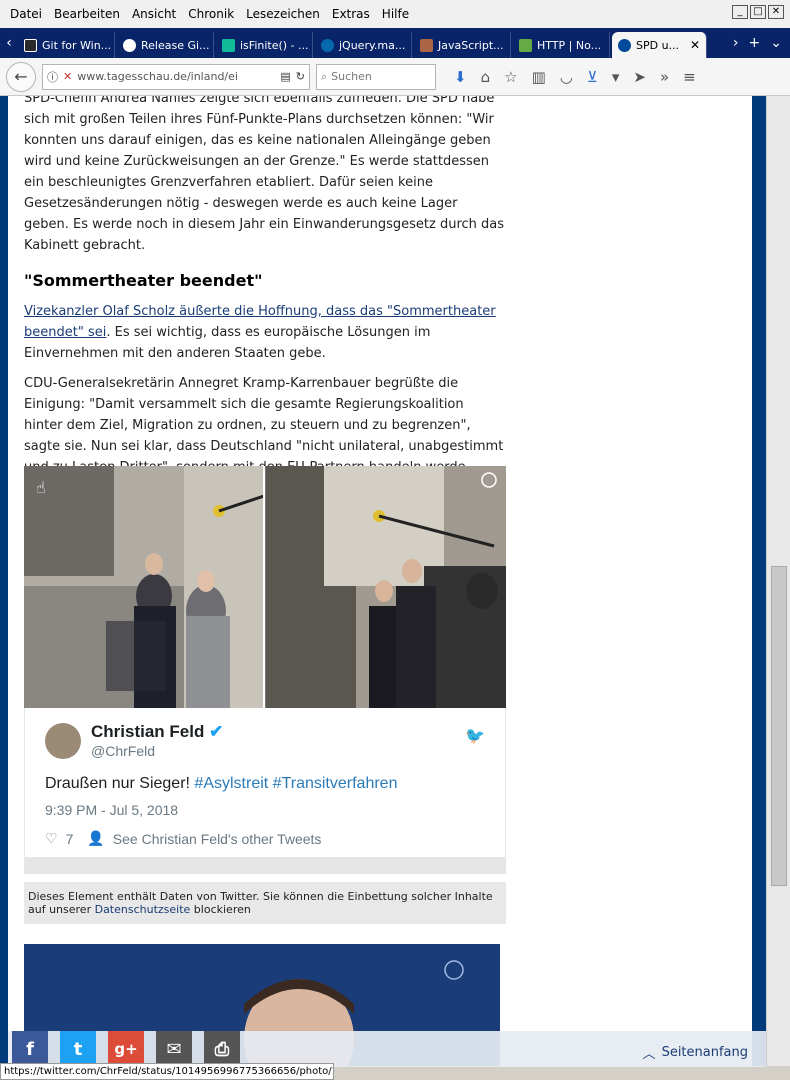 Image resolution: width=790 pixels, height=1080 pixels. Describe the element at coordinates (231, 783) in the screenshot. I see `hashtag-asylstreit: #Asylstreit` at that location.